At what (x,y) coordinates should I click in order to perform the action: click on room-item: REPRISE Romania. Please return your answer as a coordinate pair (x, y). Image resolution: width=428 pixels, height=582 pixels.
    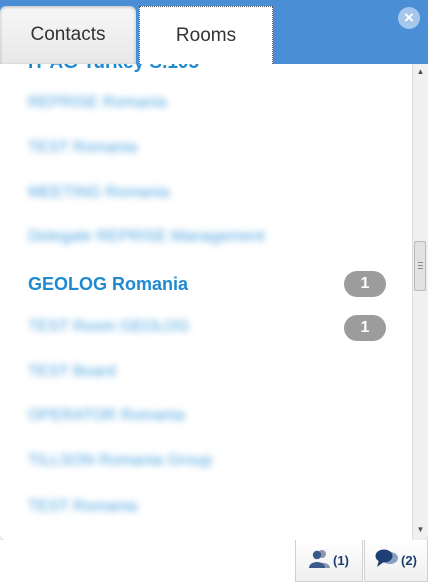
    Looking at the image, I should click on (97, 103).